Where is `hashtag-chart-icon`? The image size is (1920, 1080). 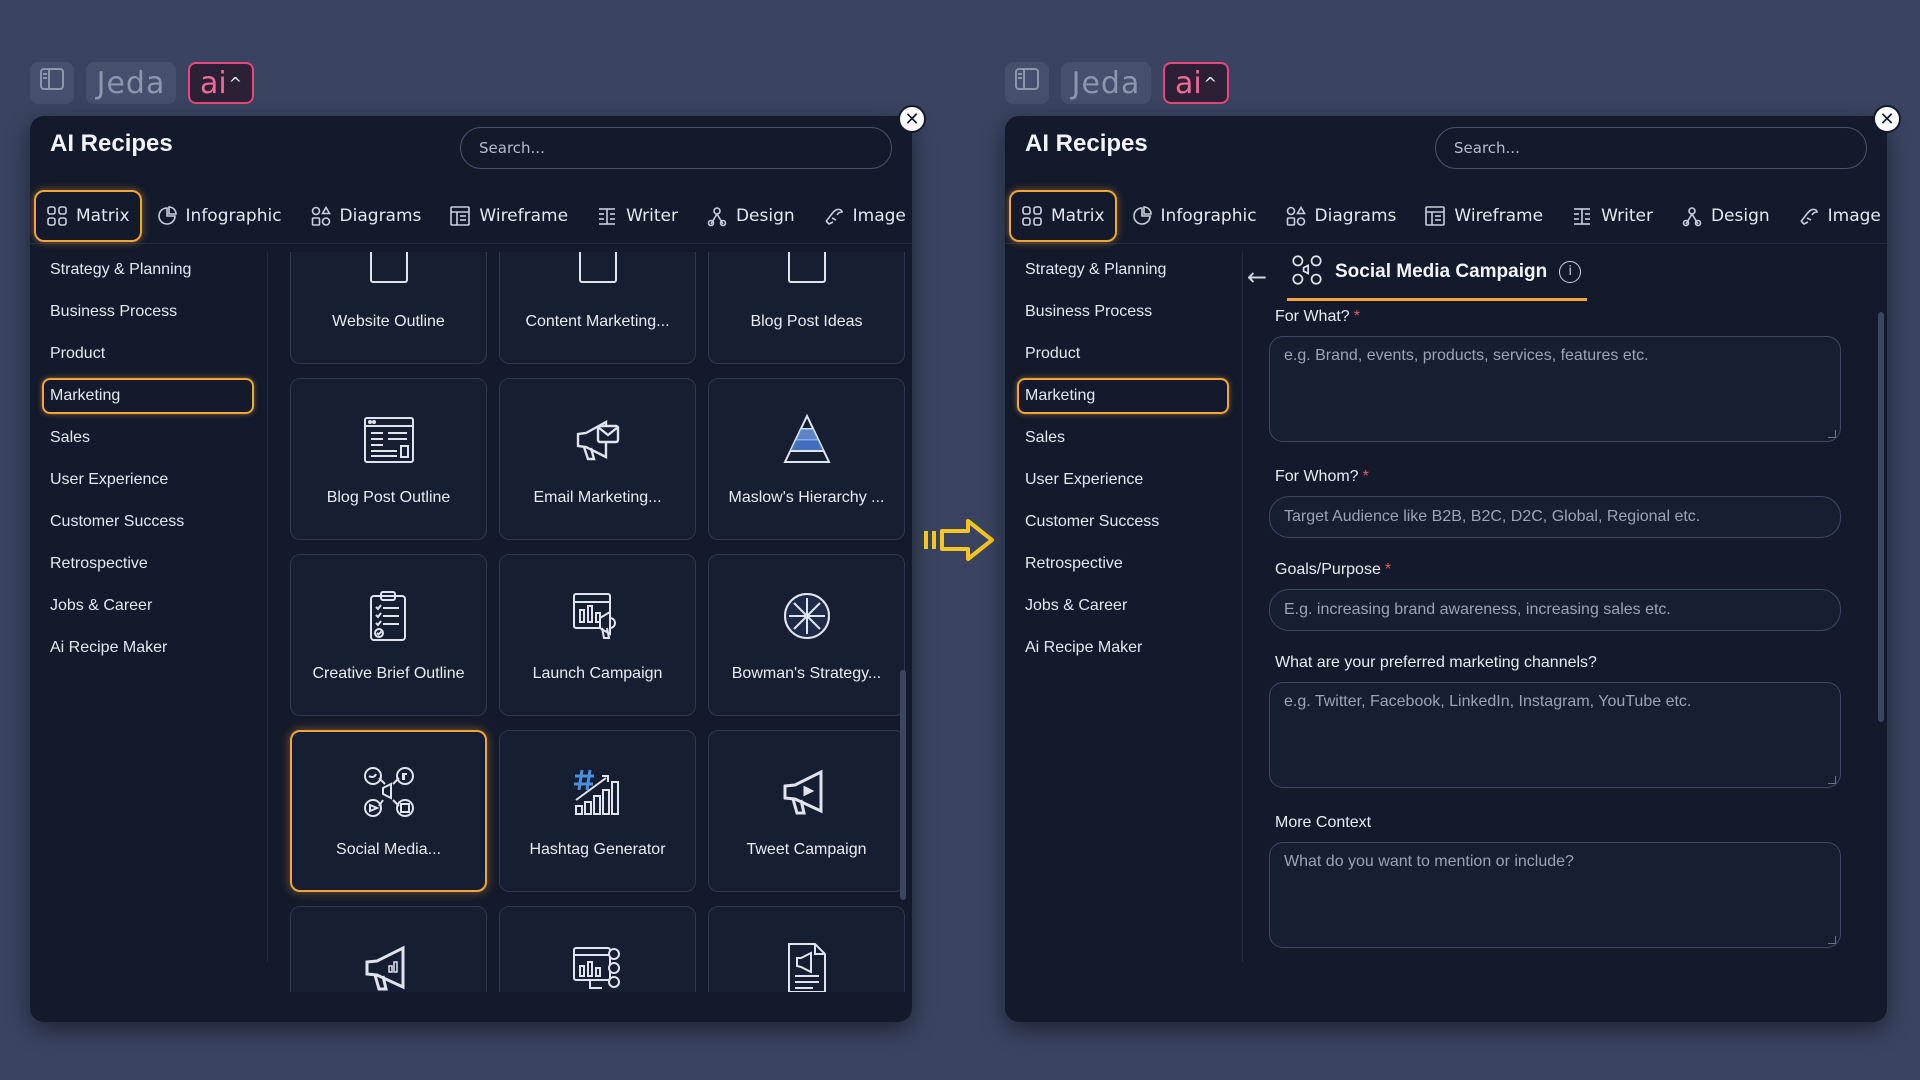 hashtag-chart-icon is located at coordinates (598, 794).